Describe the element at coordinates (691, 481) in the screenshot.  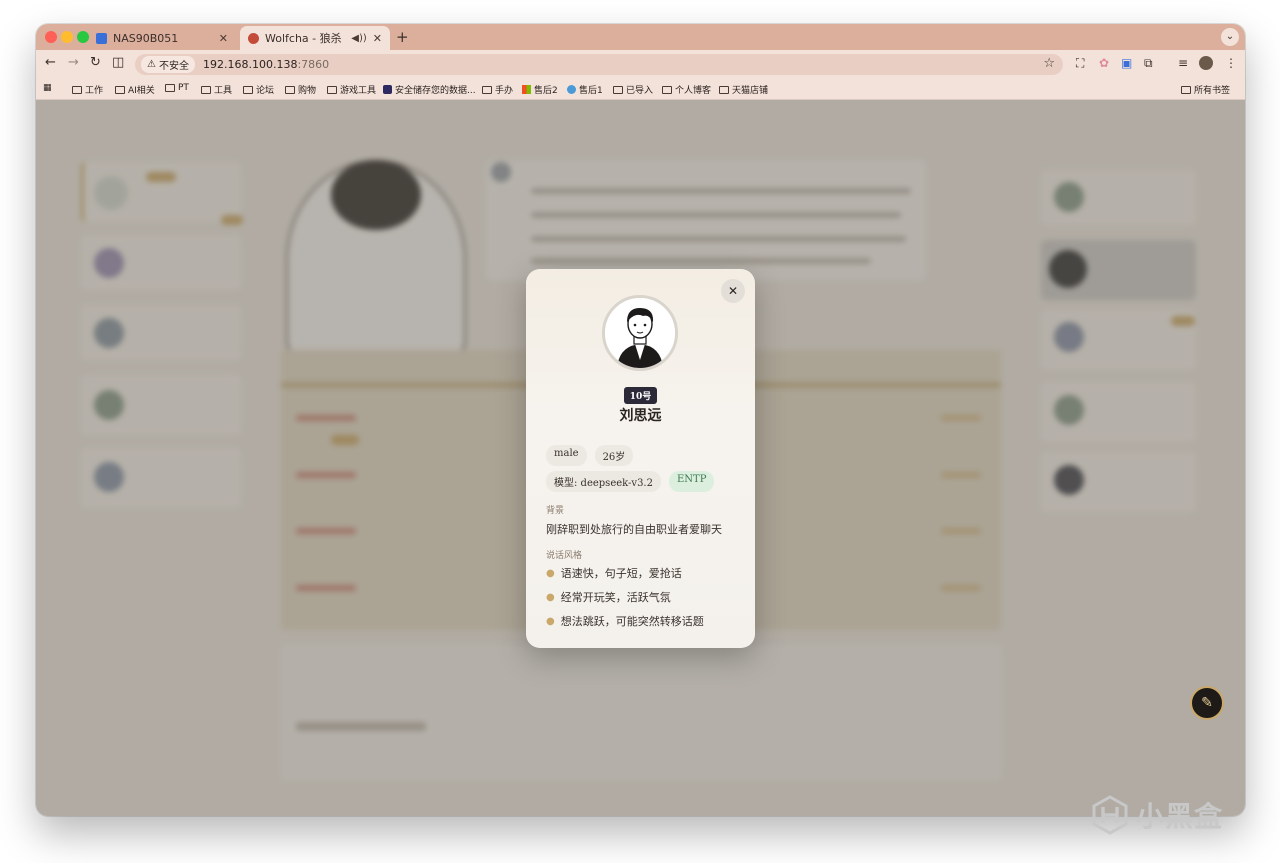
I see `mbti-tag: ENTP` at that location.